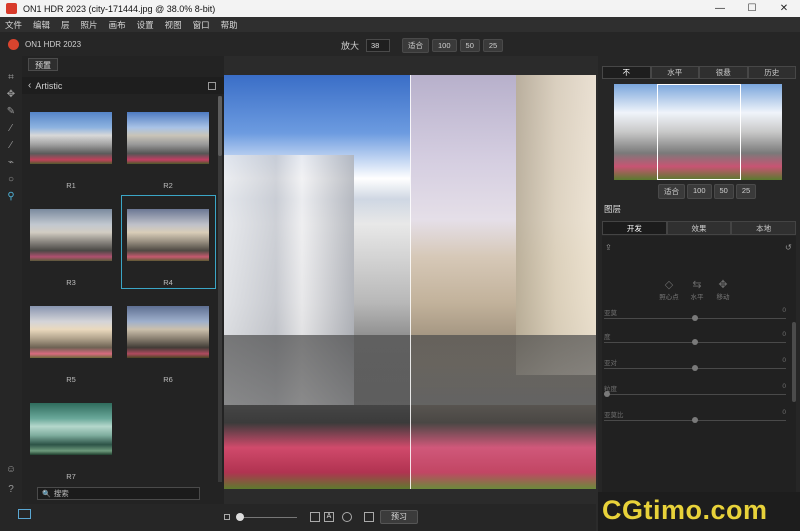 The width and height of the screenshot is (800, 531). What do you see at coordinates (13, 25) in the screenshot?
I see `menu-file: 文件` at bounding box center [13, 25].